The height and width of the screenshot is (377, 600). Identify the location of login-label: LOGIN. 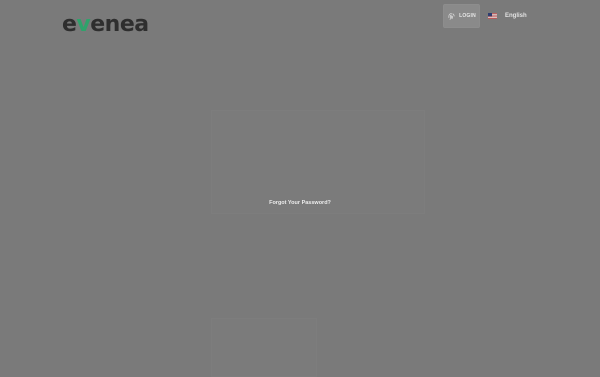
(467, 16).